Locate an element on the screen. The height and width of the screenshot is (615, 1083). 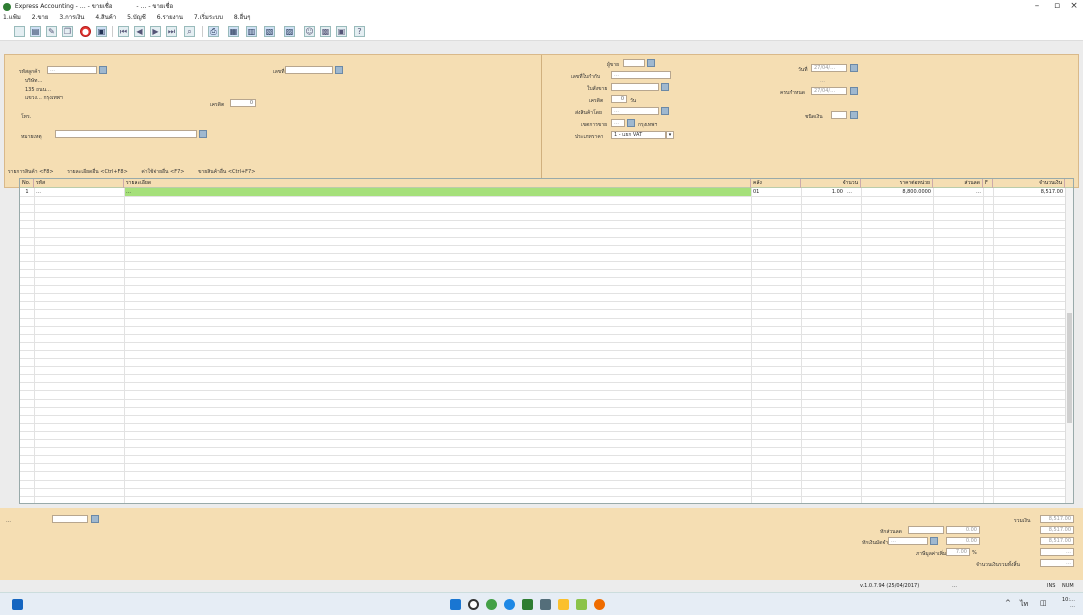
open-icon: ▤ is located at coordinates (35, 31).